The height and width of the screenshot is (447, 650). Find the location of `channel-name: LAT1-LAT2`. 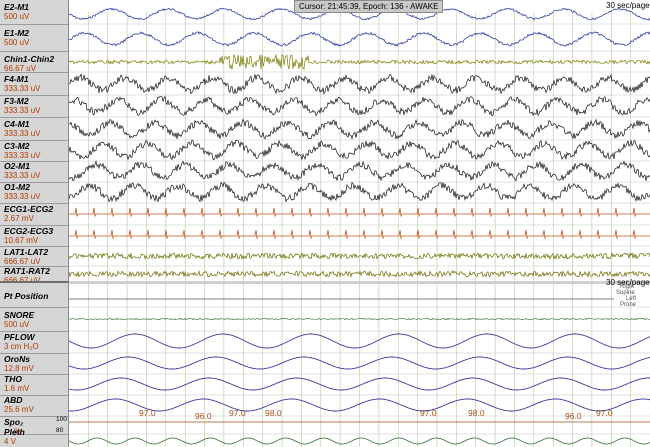

channel-name: LAT1-LAT2 is located at coordinates (26, 252).